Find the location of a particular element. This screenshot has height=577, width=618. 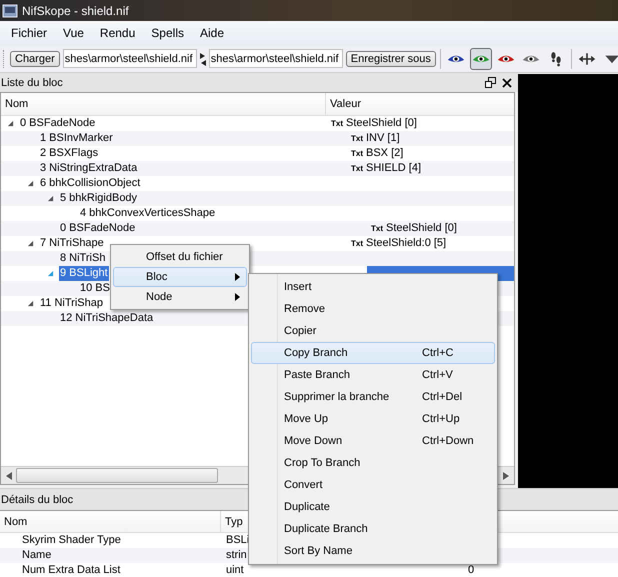

tree-item: 10 BS is located at coordinates (95, 288).